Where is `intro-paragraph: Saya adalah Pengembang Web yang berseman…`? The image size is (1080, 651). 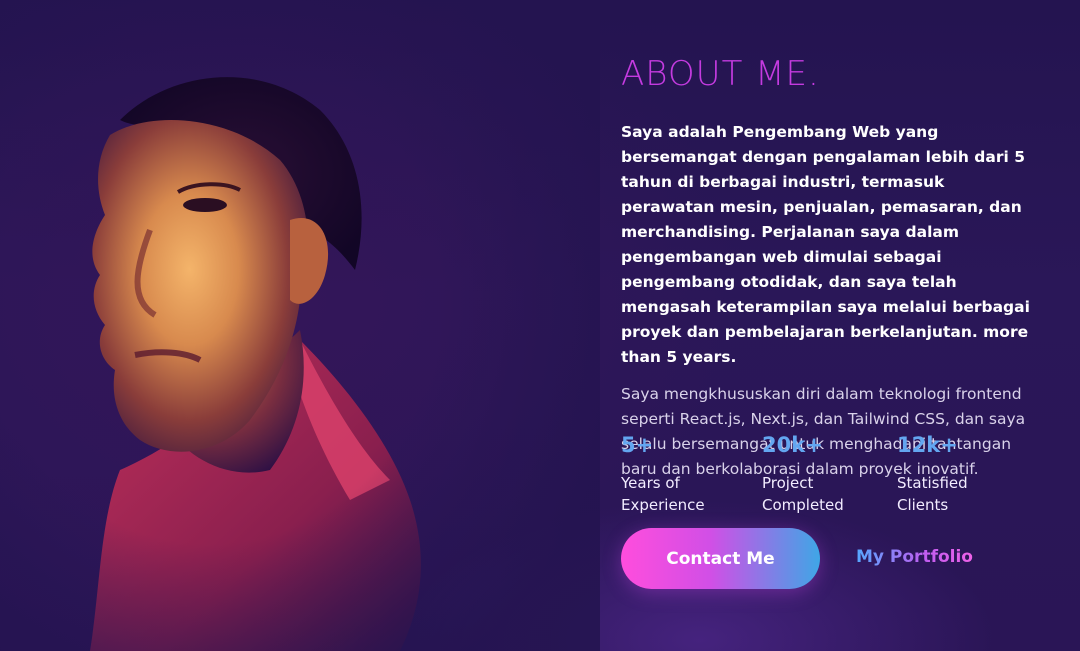
intro-paragraph: Saya adalah Pengembang Web yang berseman… is located at coordinates (825, 244).